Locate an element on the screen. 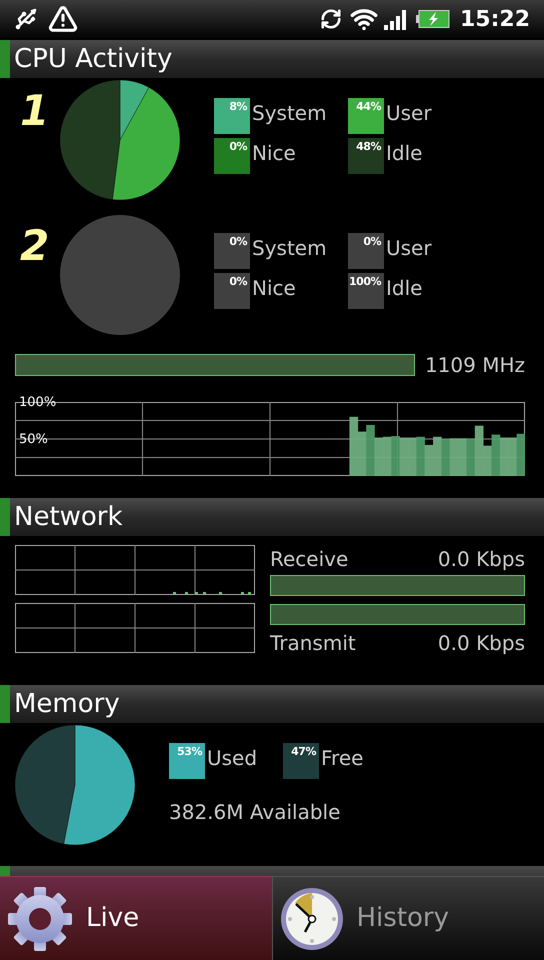 This screenshot has width=544, height=960. usb-icon is located at coordinates (26, 19).